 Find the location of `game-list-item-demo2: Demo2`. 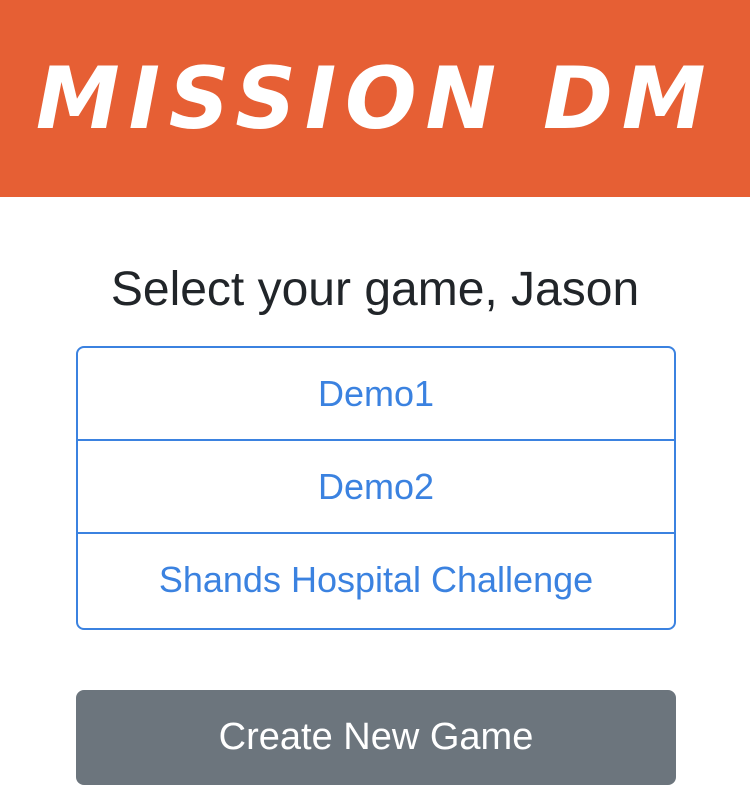

game-list-item-demo2: Demo2 is located at coordinates (376, 487).